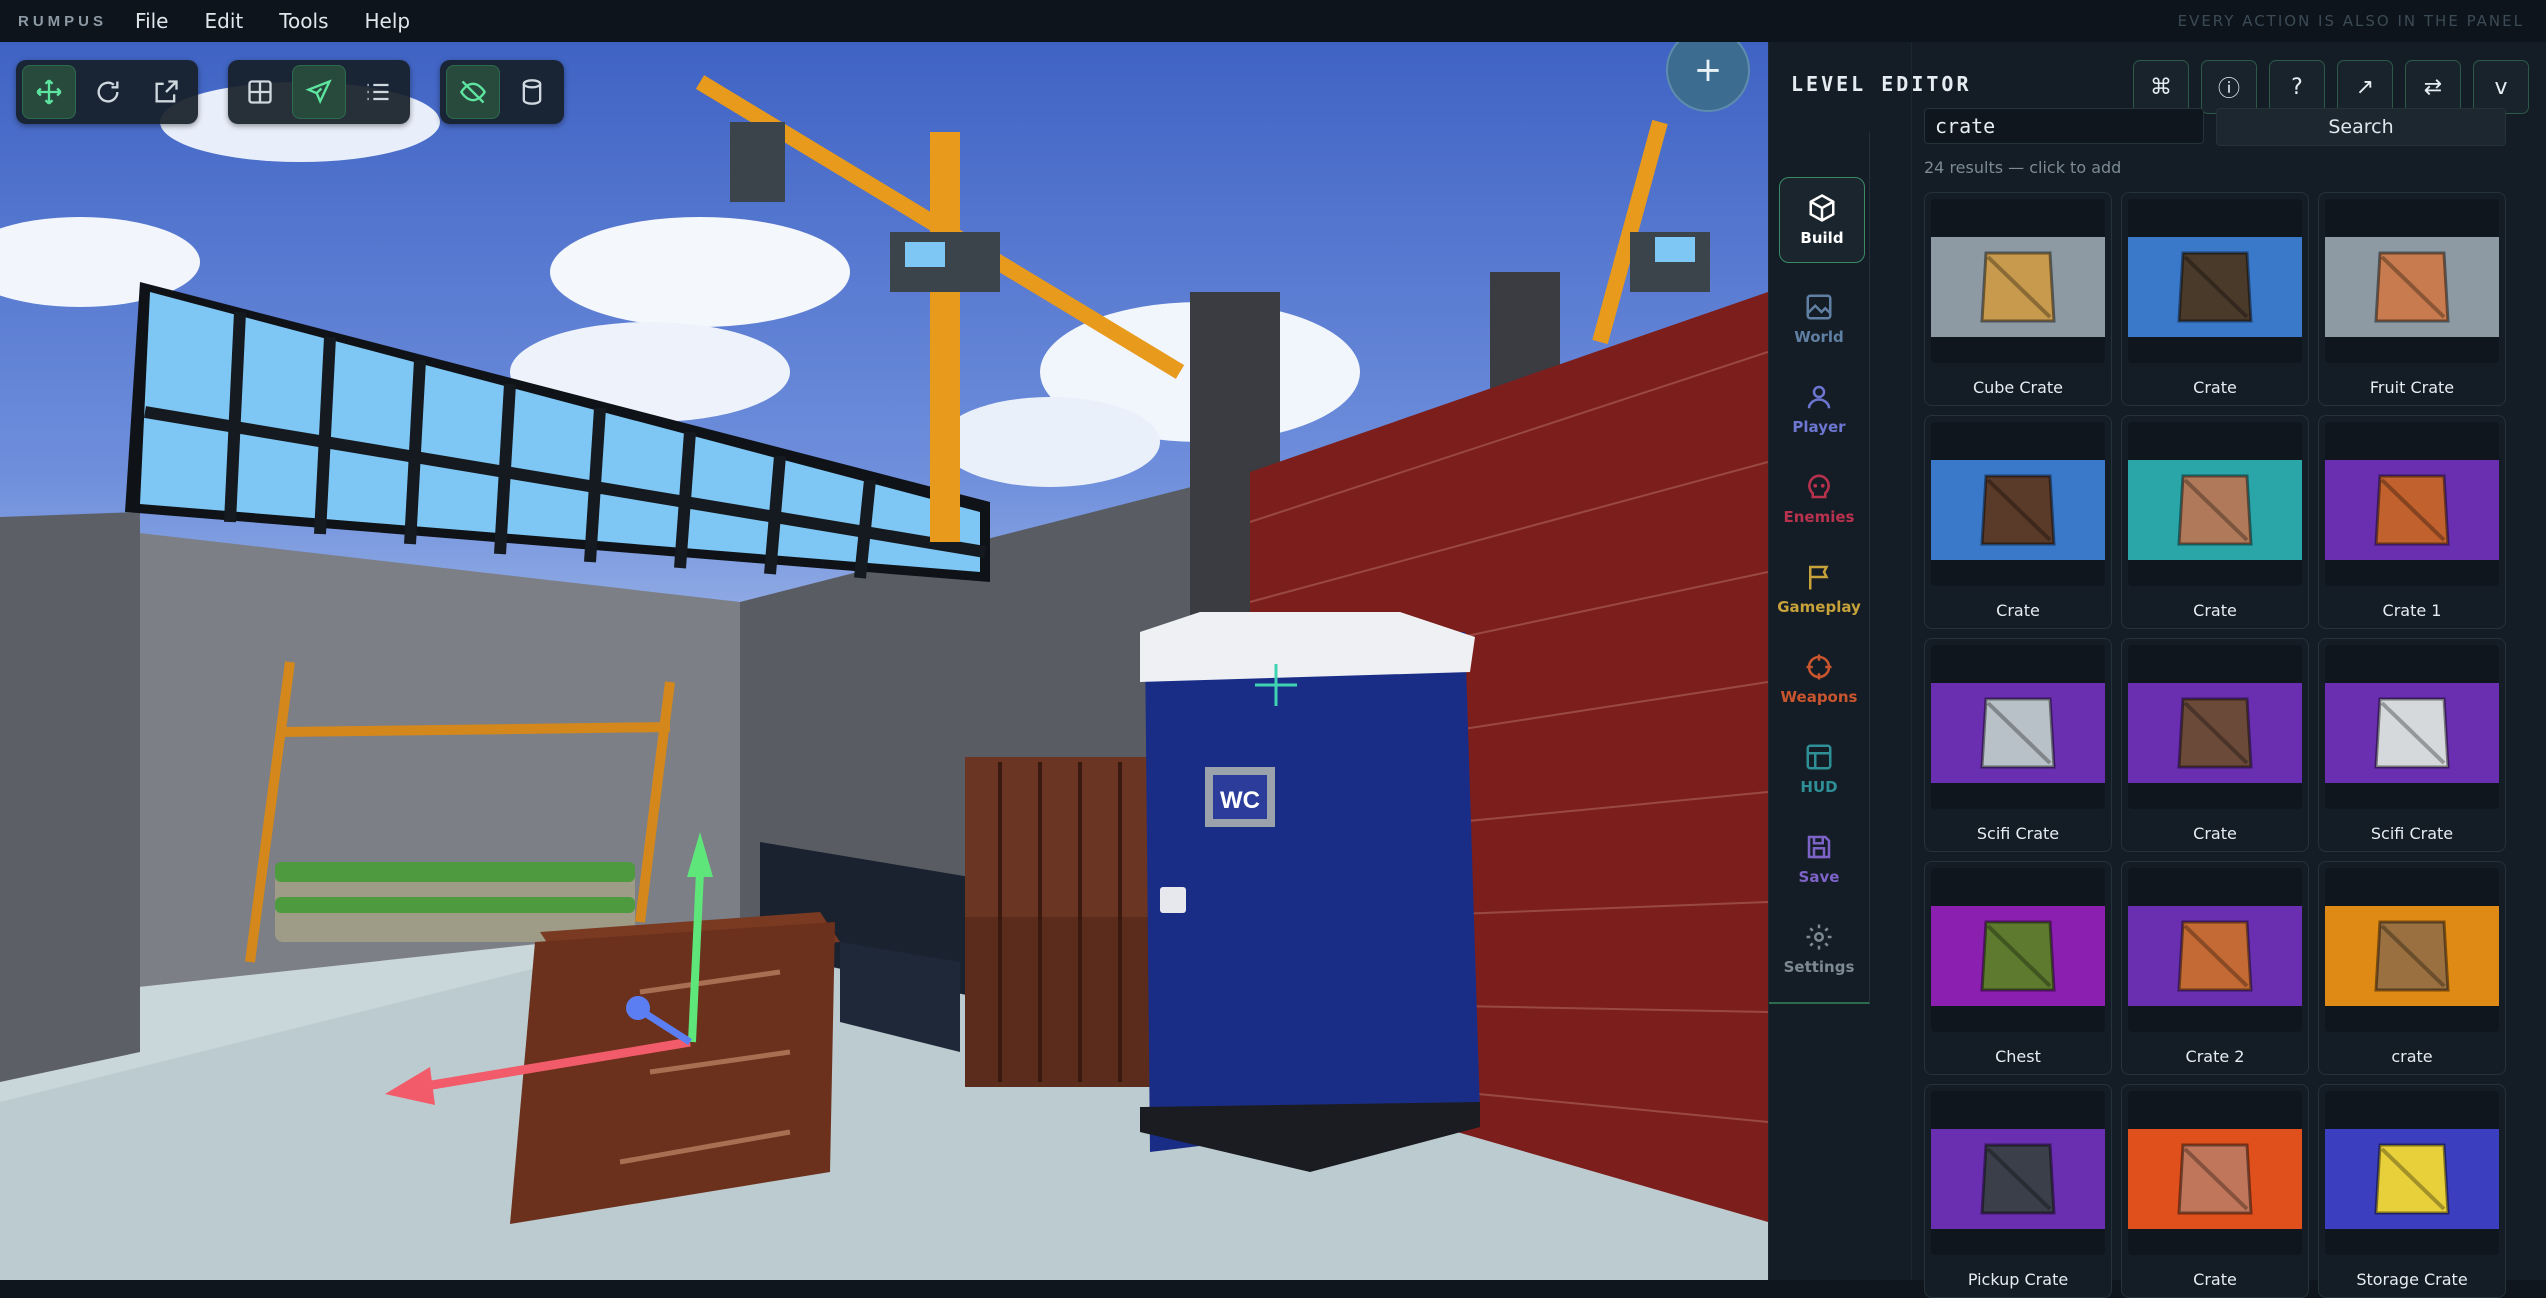 The image size is (2546, 1298). What do you see at coordinates (63, 21) in the screenshot?
I see `app-brand: RUMPUS` at bounding box center [63, 21].